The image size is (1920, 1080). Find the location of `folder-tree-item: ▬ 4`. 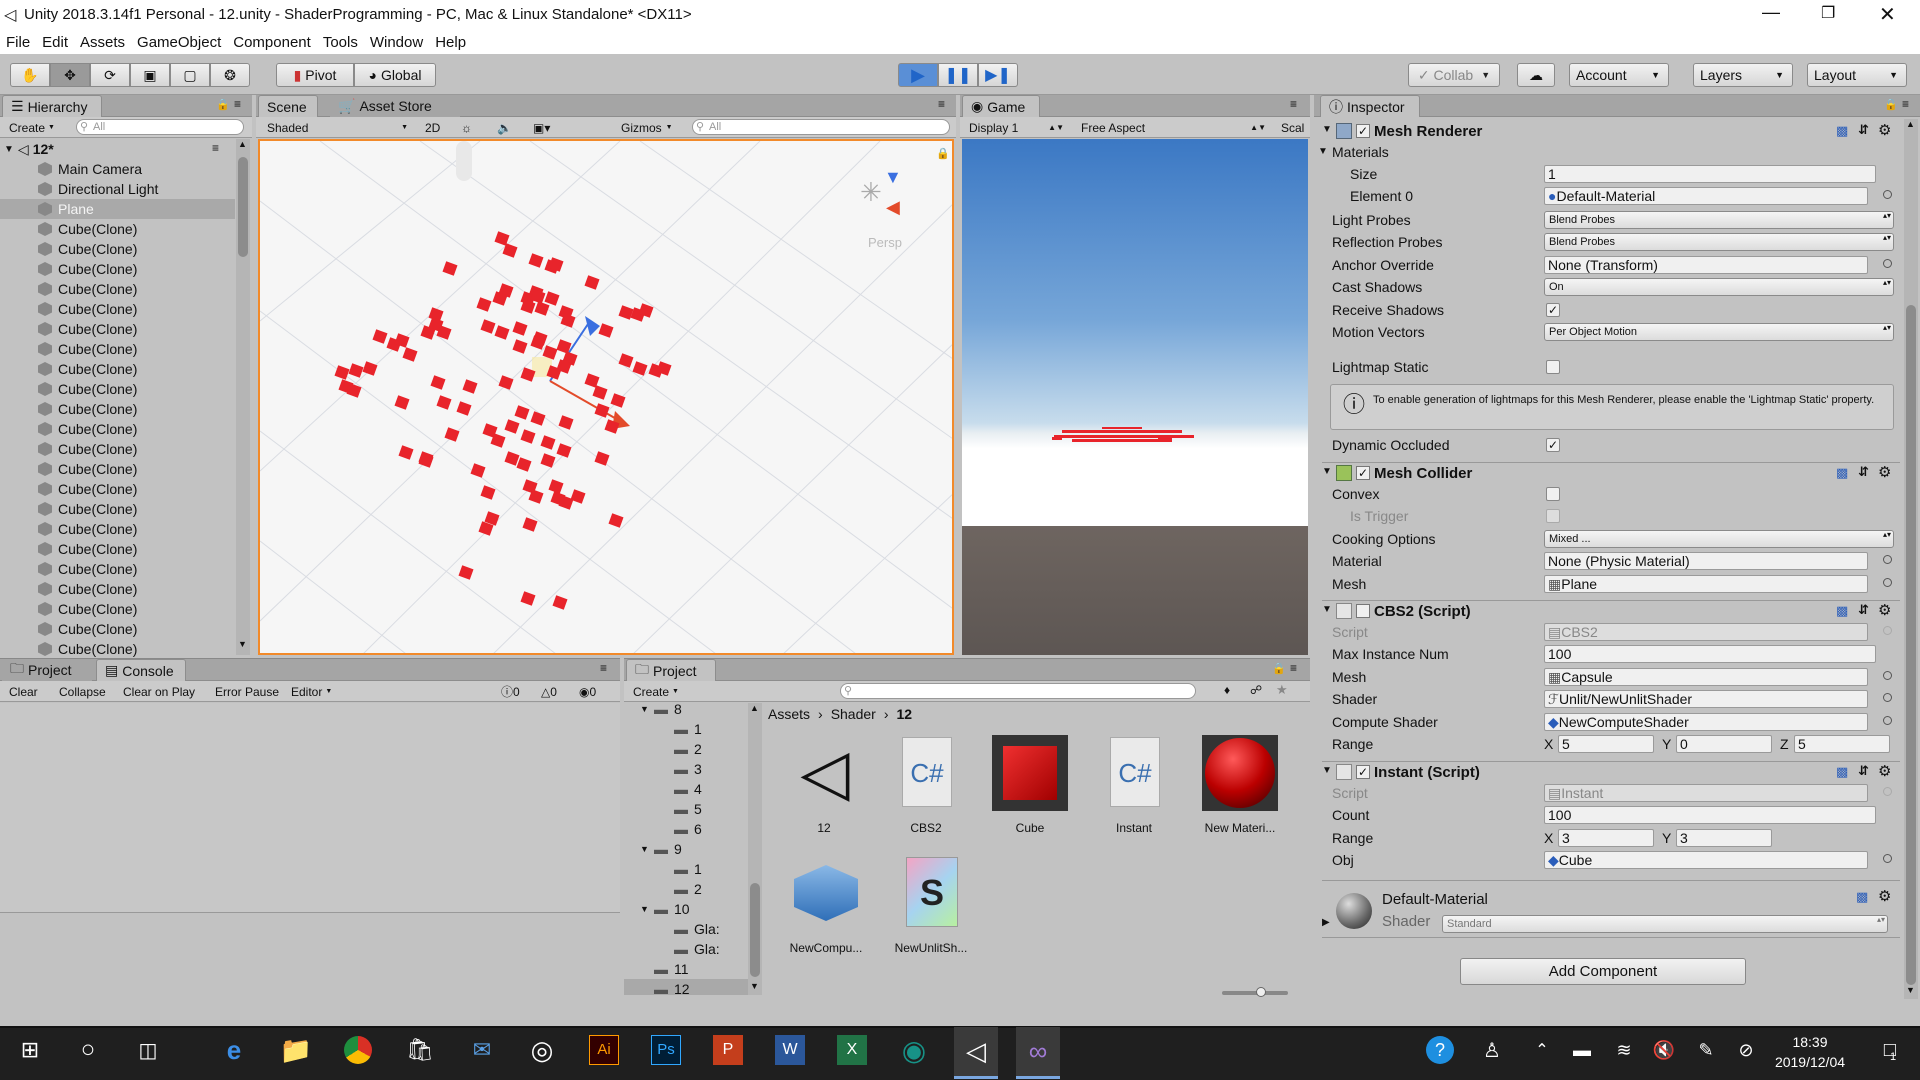

folder-tree-item: ▬ 4 is located at coordinates (686, 789).